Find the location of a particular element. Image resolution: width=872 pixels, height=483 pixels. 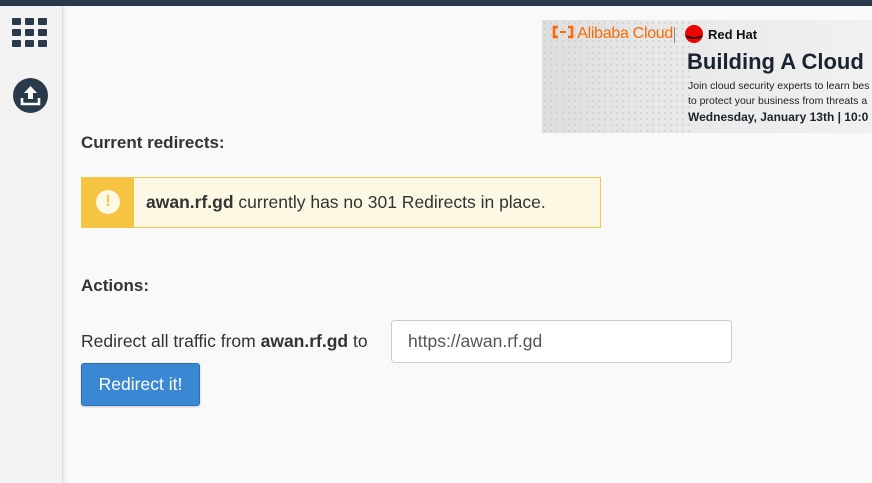

alert-text: currently has no 301 Redirects in place. is located at coordinates (389, 202).